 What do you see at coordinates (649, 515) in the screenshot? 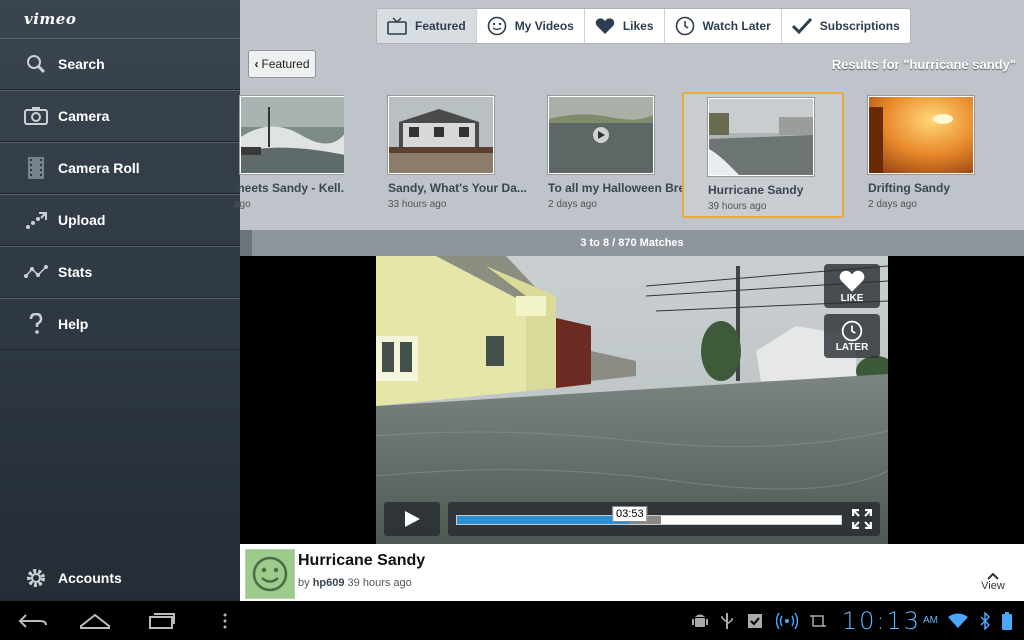
I see `progress-track: 03:53` at bounding box center [649, 515].